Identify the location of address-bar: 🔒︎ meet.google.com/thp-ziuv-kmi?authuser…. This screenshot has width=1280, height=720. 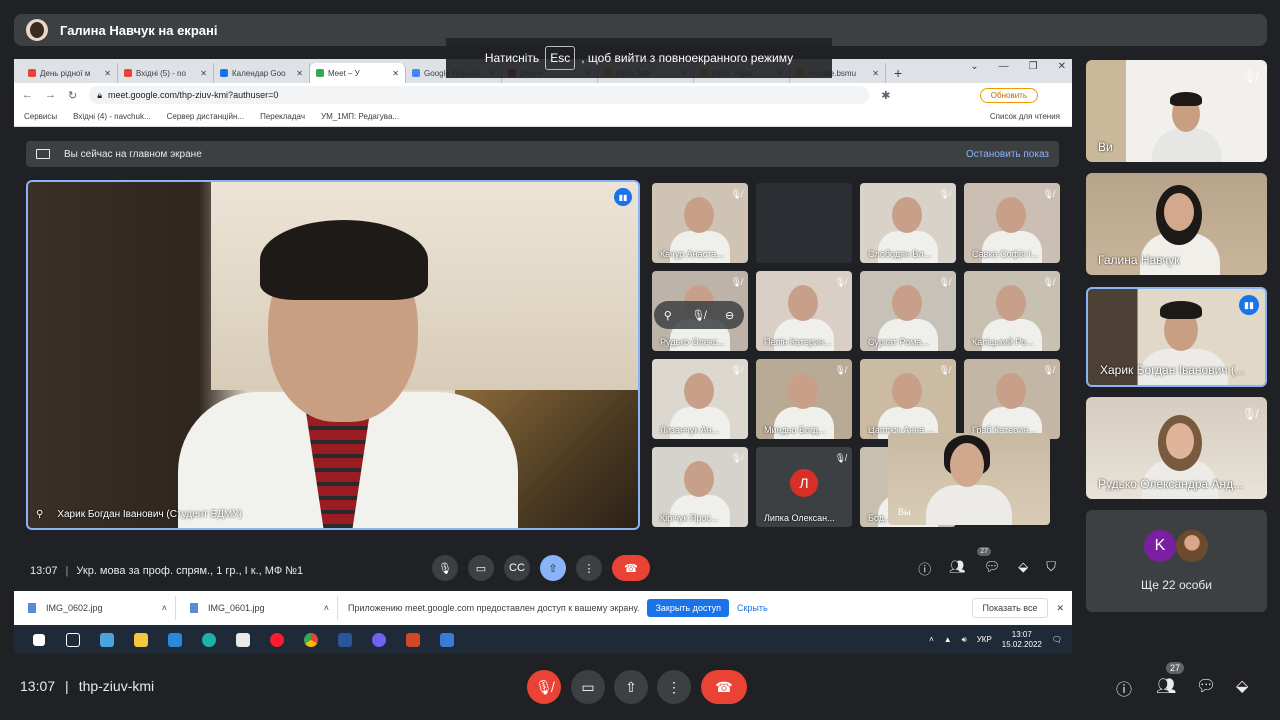
(479, 95).